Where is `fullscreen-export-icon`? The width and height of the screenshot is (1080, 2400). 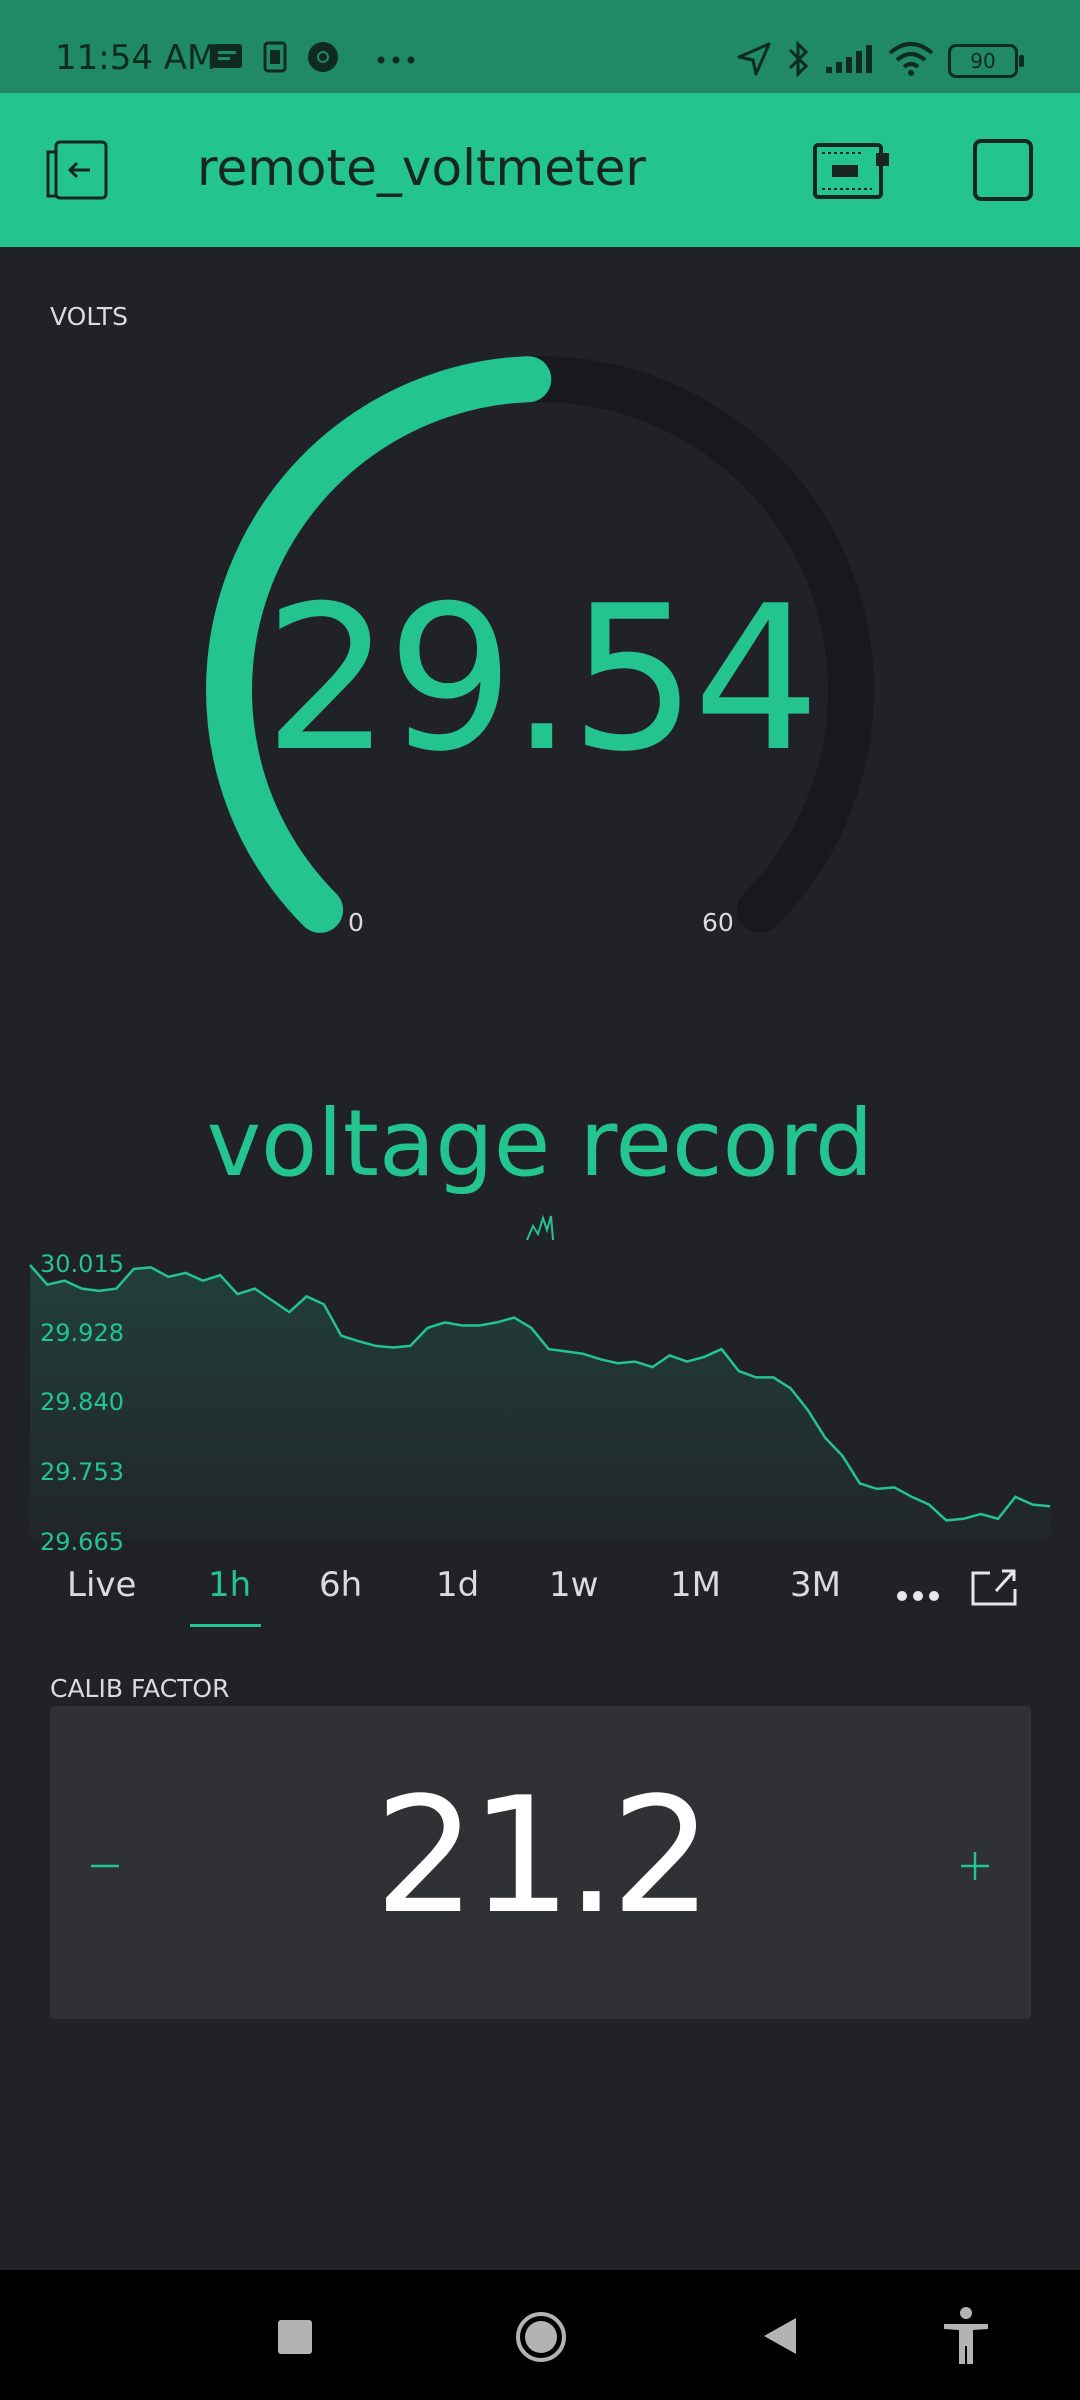 fullscreen-export-icon is located at coordinates (994, 1589).